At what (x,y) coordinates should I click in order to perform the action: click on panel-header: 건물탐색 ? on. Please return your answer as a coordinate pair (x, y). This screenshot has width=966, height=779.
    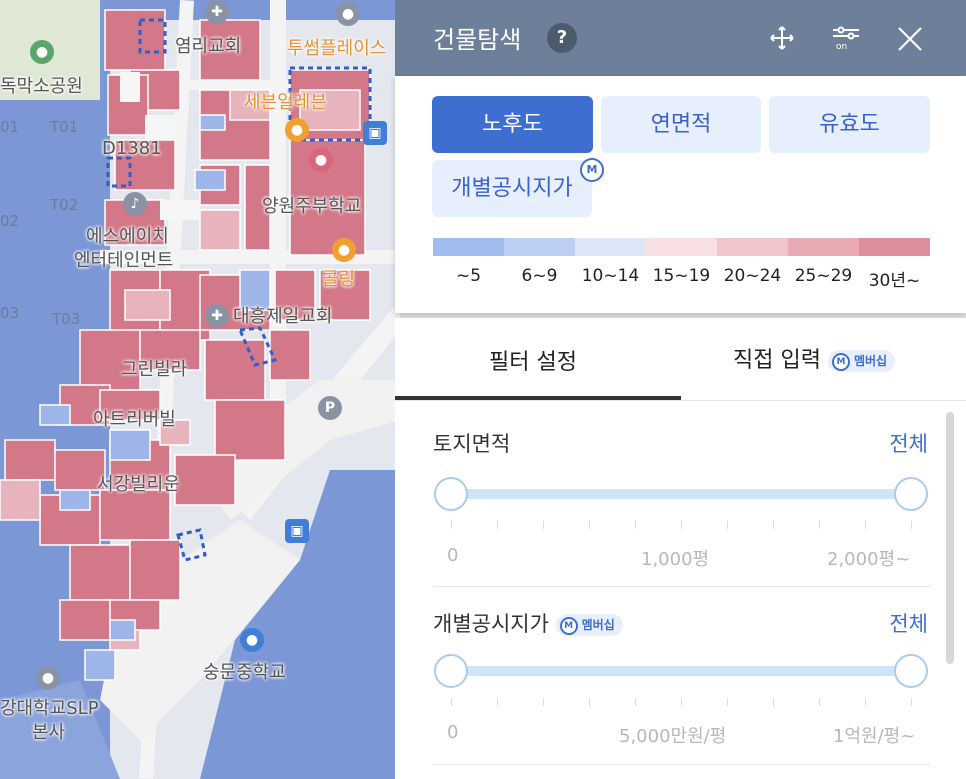
    Looking at the image, I should click on (680, 38).